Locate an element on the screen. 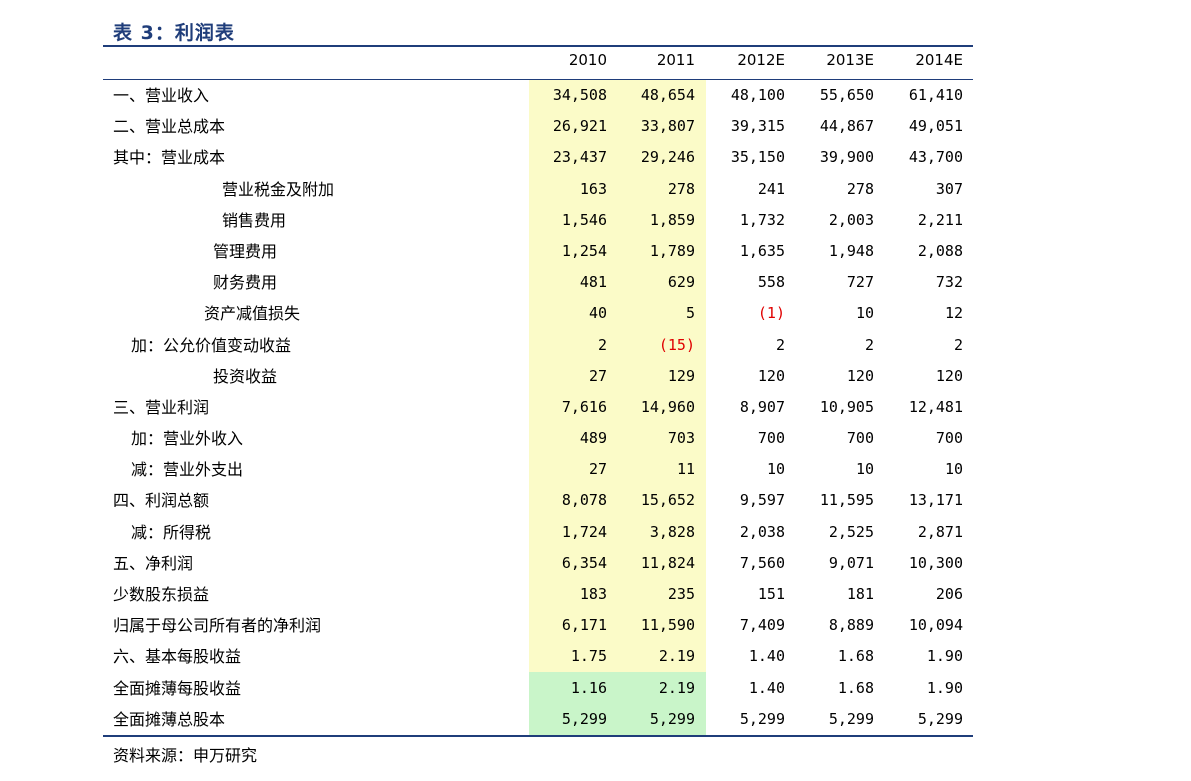 The image size is (1191, 781). cell-value: 183 is located at coordinates (593, 594).